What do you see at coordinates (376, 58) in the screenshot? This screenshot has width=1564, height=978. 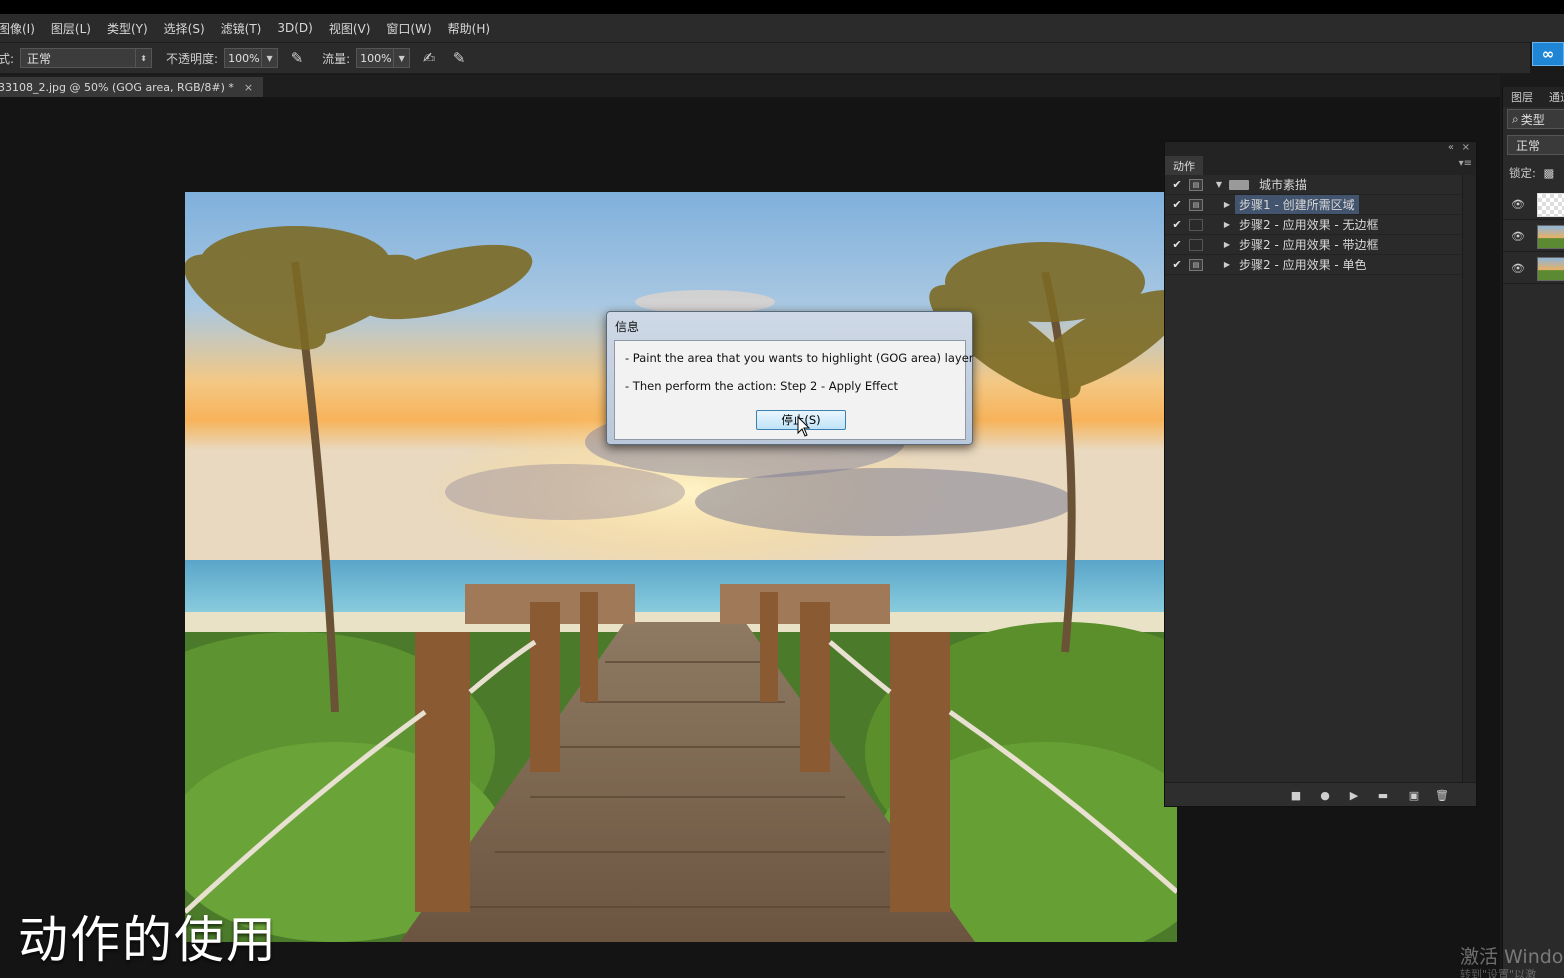 I see `flow-value: 100%` at bounding box center [376, 58].